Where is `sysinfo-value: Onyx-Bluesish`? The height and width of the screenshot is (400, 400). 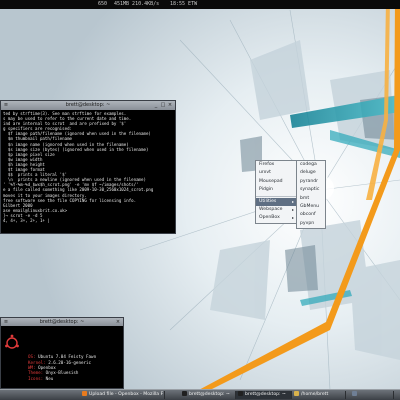
sysinfo-value: Onyx-Bluesish is located at coordinates (62, 373).